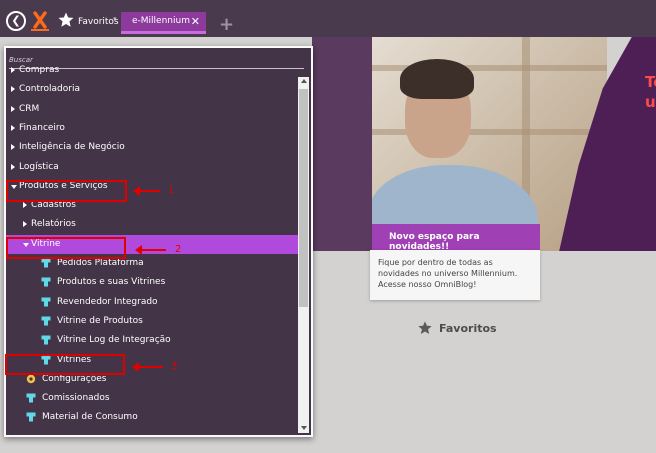  I want to click on menu-item-produtos-e-suas-vitrines: Produtos e suas Vitrines, so click(152, 282).